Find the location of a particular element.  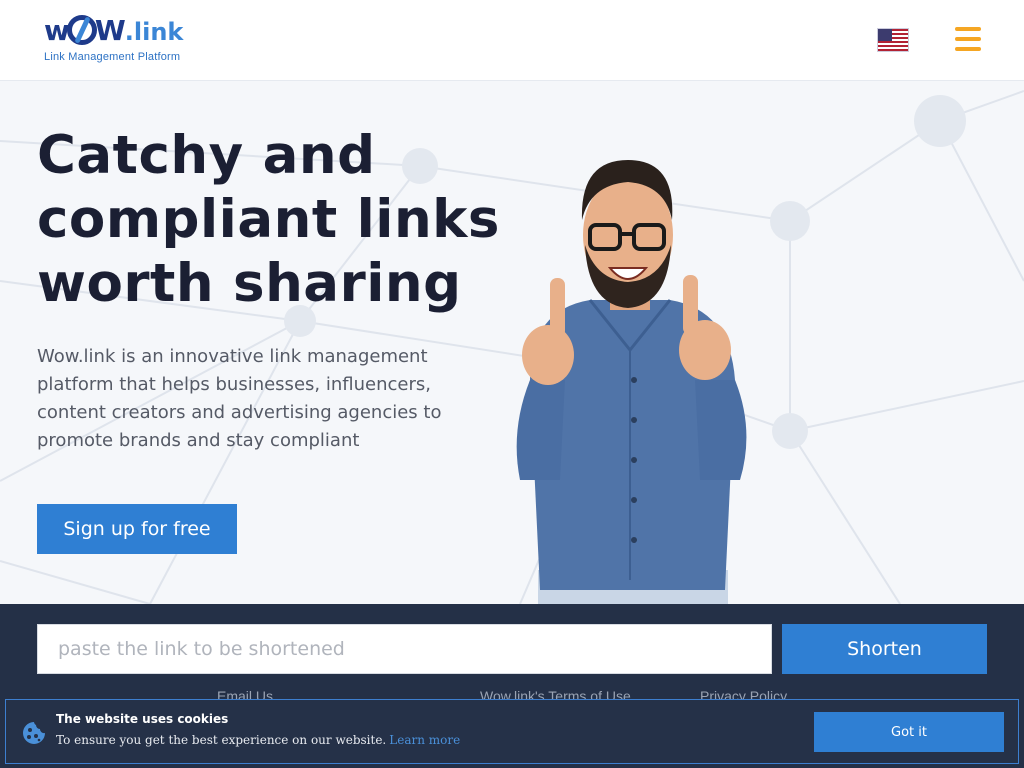

logo-tagline: Link Management Platform is located at coordinates (112, 57).